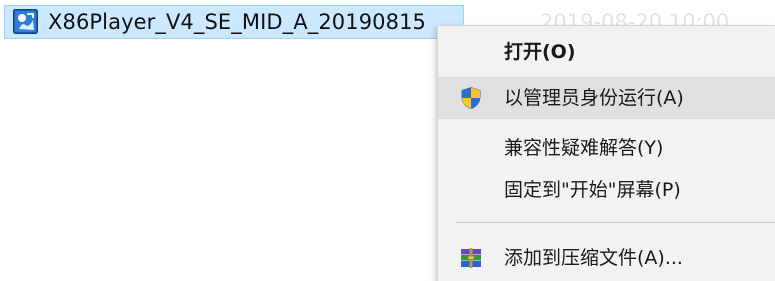 Image resolution: width=775 pixels, height=281 pixels. What do you see at coordinates (540, 52) in the screenshot?
I see `menu-item-label: 打开(O)` at bounding box center [540, 52].